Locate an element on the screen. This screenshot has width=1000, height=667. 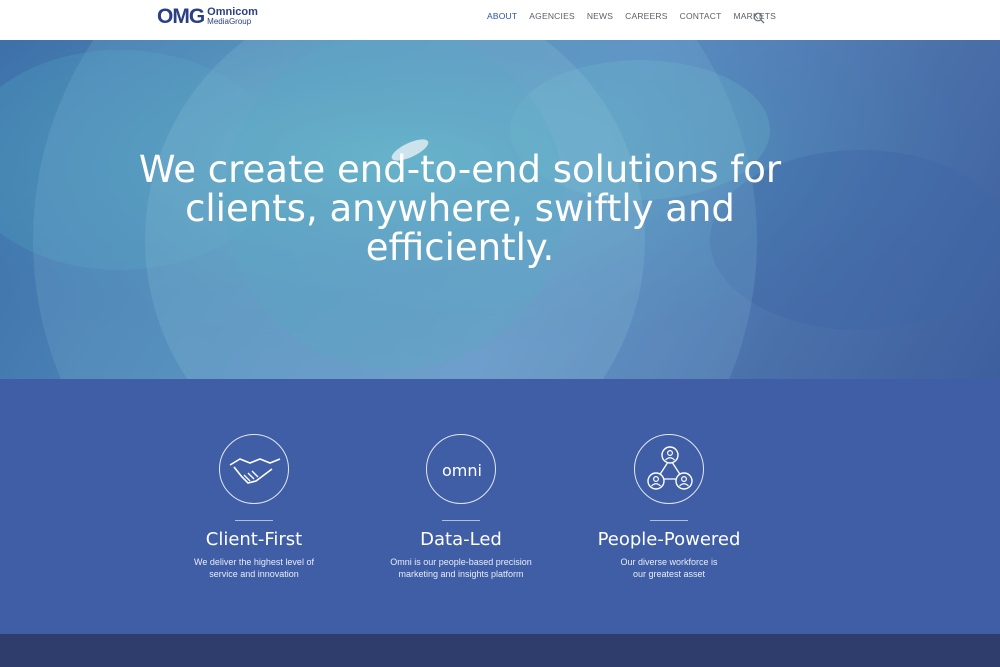
pillar-desc-line2: service and innovation is located at coordinates (254, 574).